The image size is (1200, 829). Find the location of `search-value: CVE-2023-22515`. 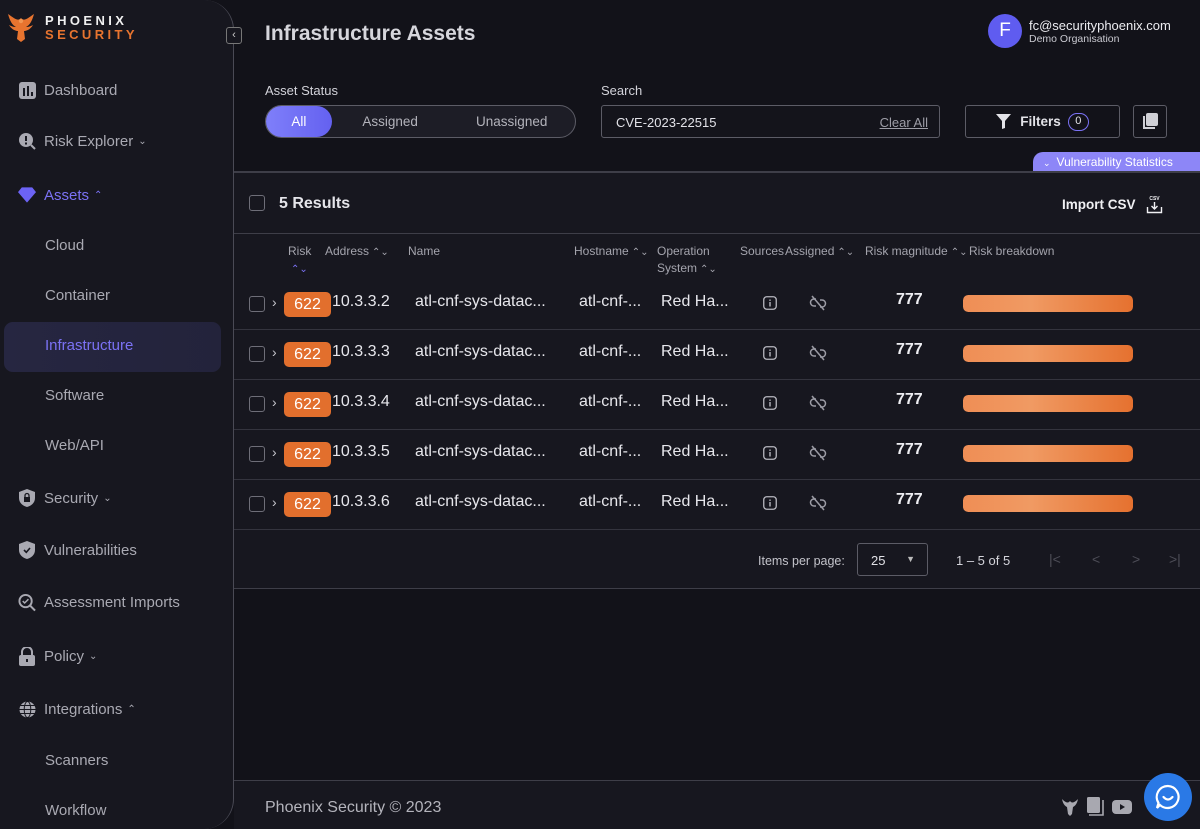

search-value: CVE-2023-22515 is located at coordinates (666, 122).